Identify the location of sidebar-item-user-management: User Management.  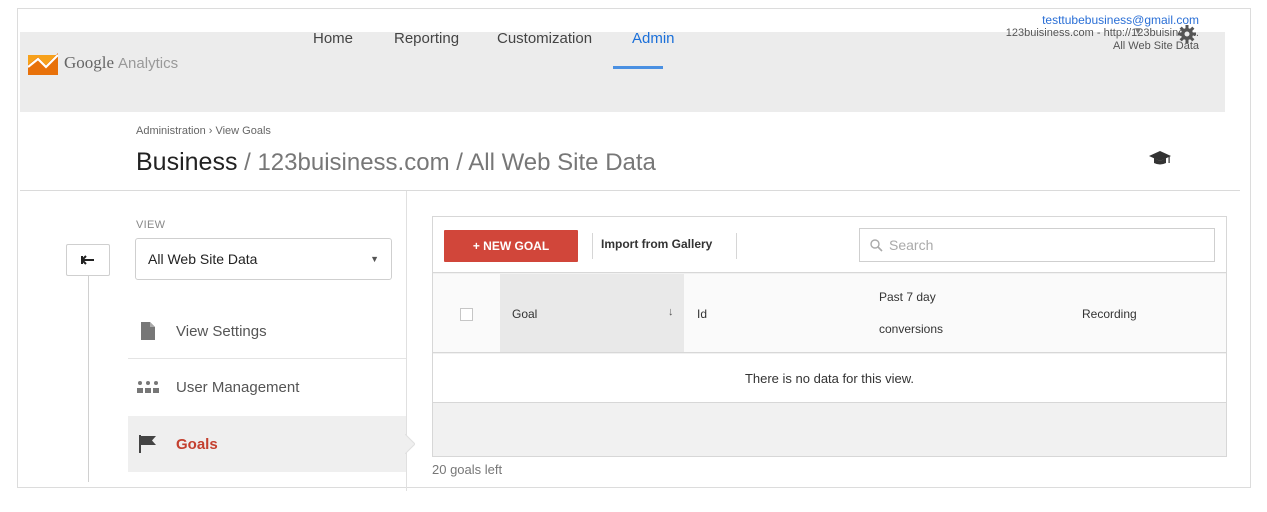
(267, 387).